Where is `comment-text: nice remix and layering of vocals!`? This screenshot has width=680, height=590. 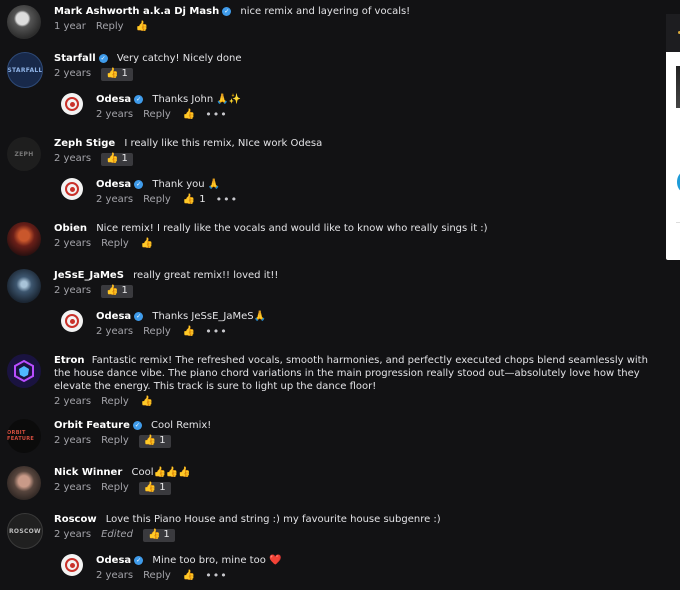 comment-text: nice remix and layering of vocals! is located at coordinates (325, 11).